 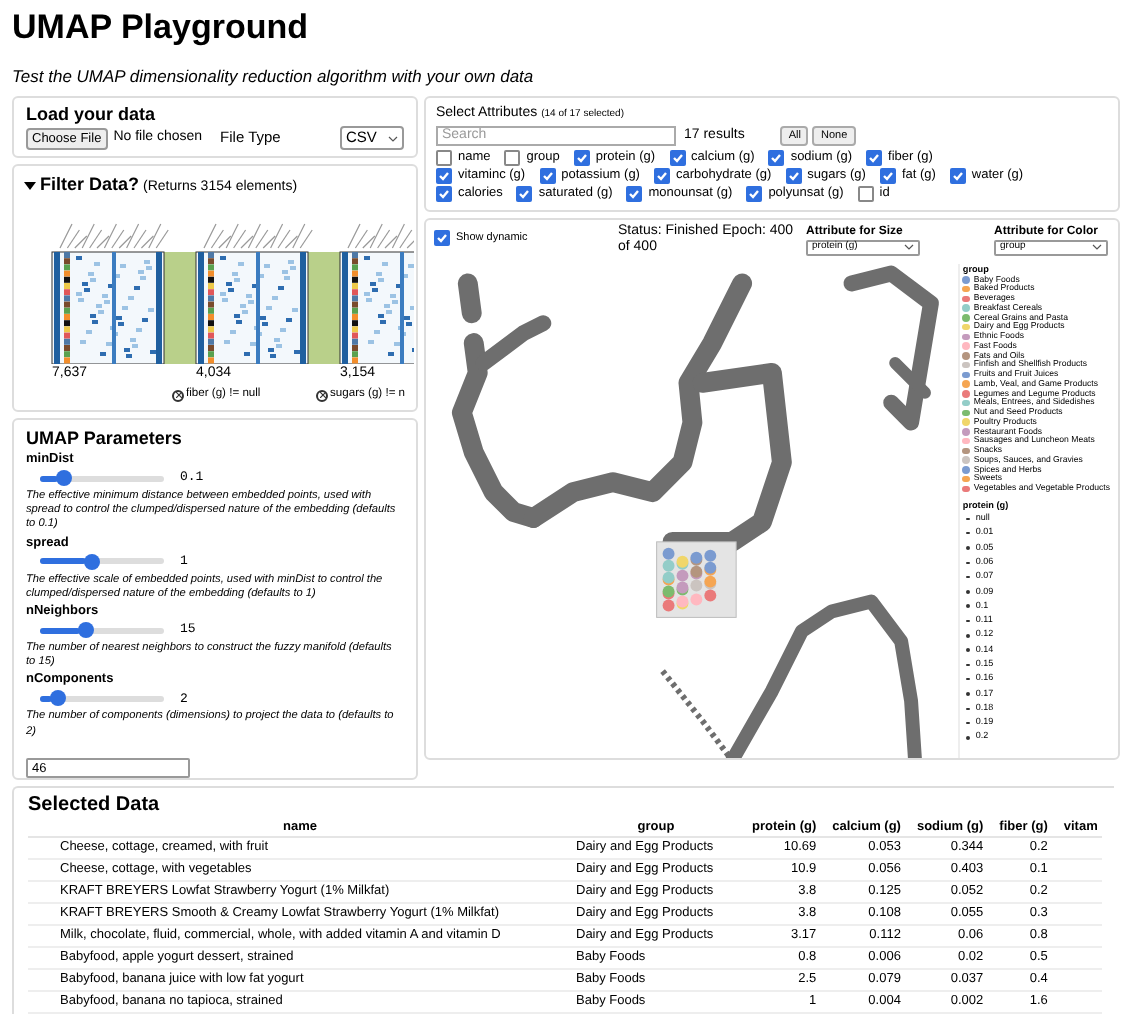 I want to click on section-title: Selected Data, so click(x=95, y=805).